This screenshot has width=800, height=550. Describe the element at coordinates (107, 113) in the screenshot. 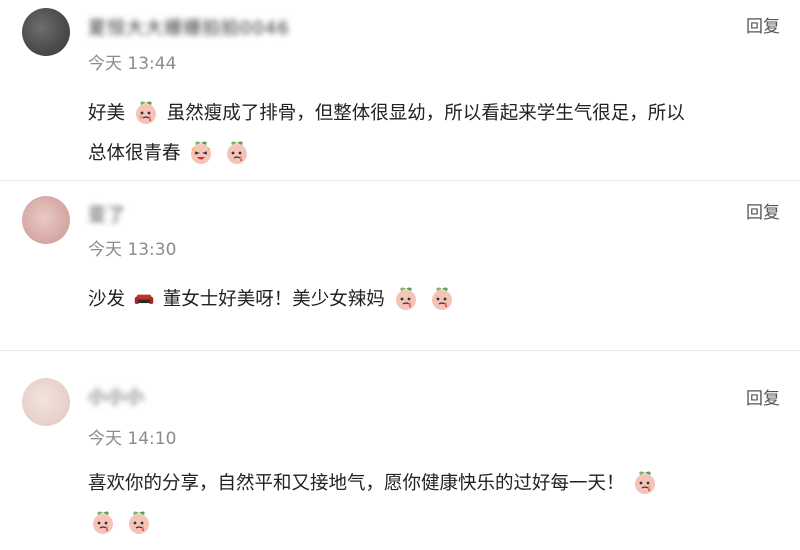

I see `comment-text: 好美` at that location.